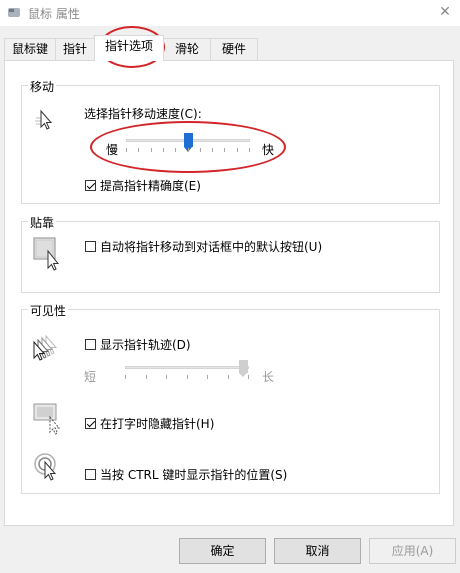 The height and width of the screenshot is (573, 460). I want to click on hide-pointer-checkbox, so click(90, 423).